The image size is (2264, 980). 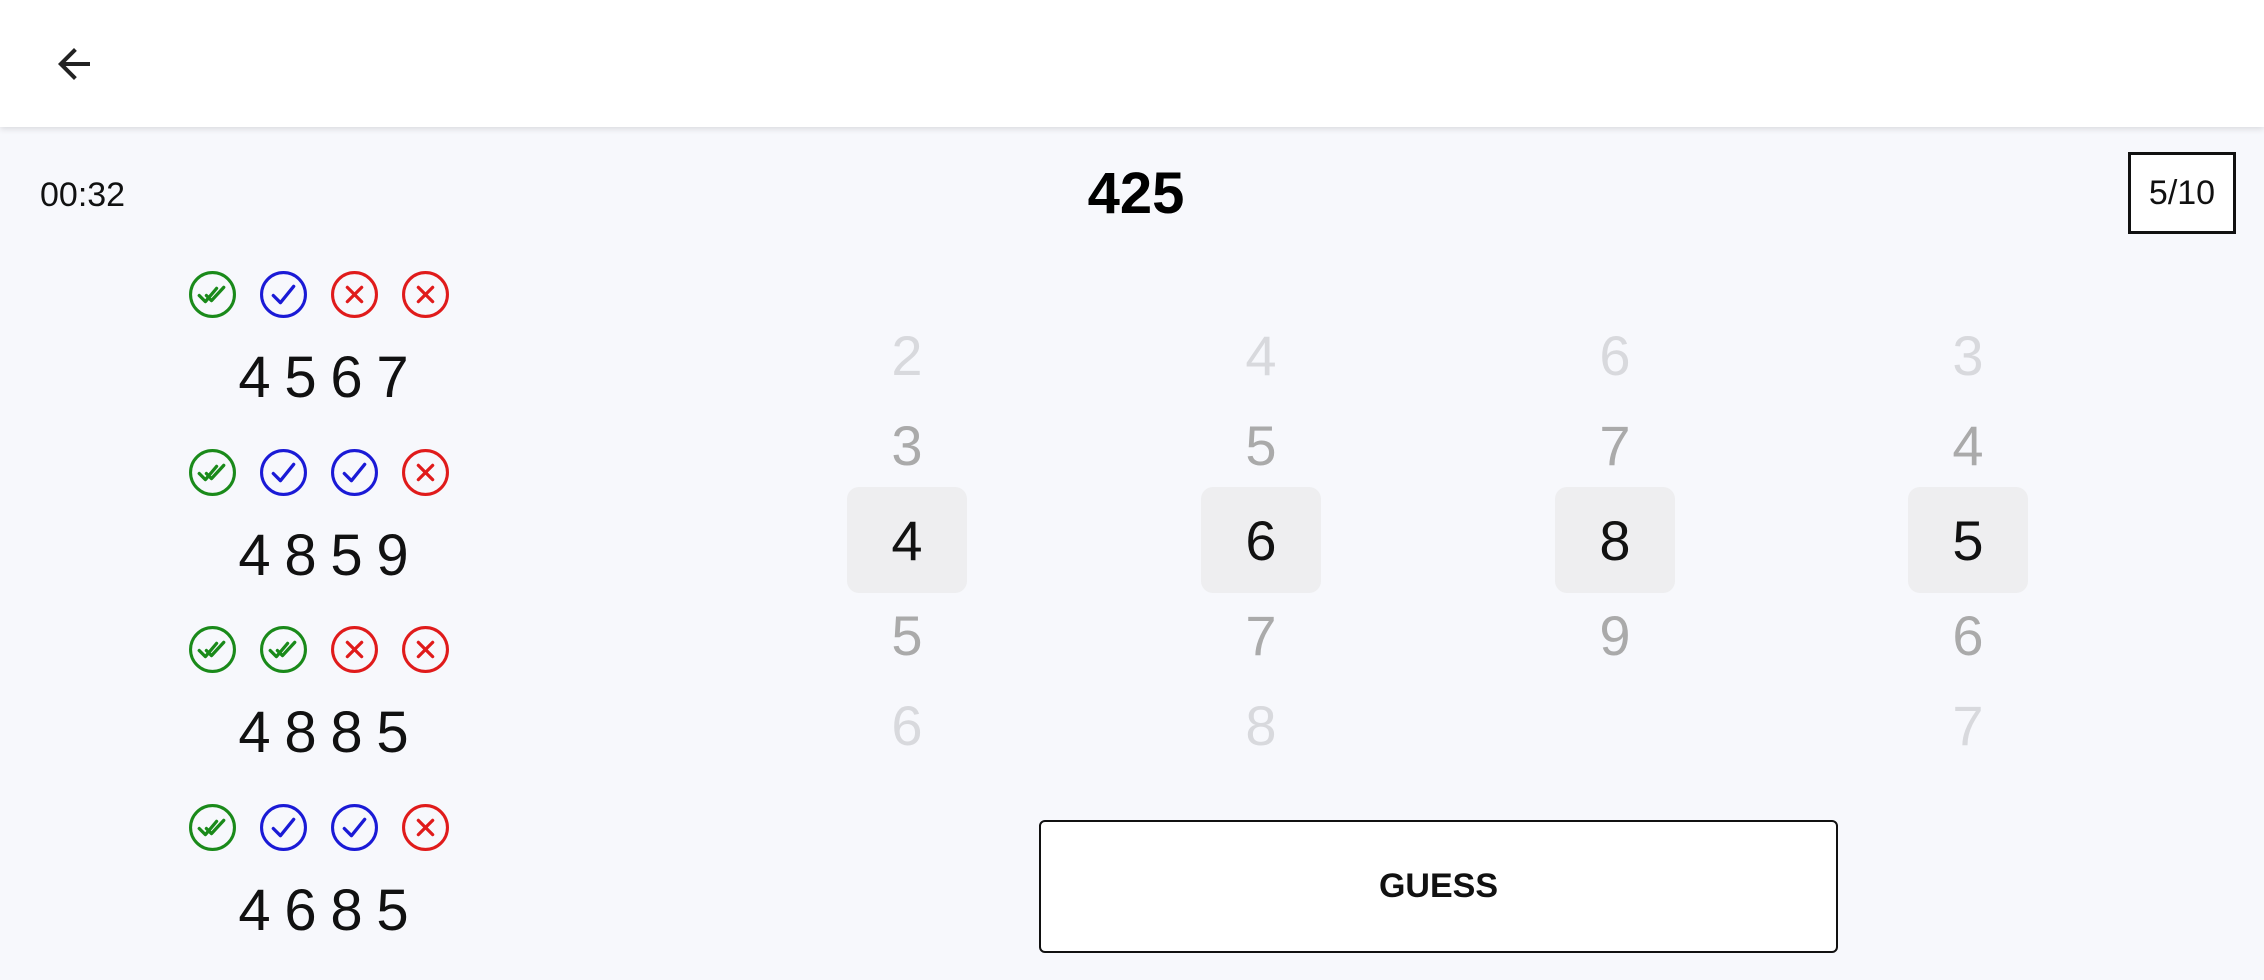 I want to click on guess-button: GUESS, so click(x=1438, y=886).